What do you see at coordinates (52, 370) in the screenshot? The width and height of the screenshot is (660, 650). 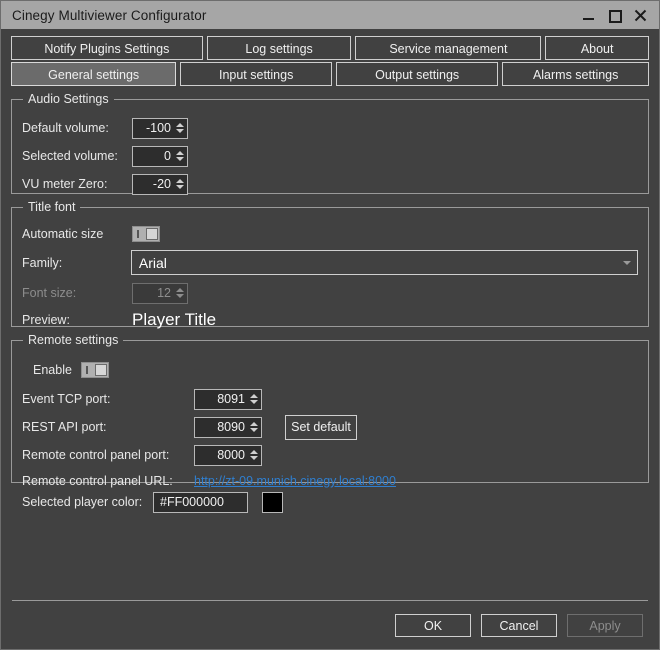 I see `remote-enable-label: Enable` at bounding box center [52, 370].